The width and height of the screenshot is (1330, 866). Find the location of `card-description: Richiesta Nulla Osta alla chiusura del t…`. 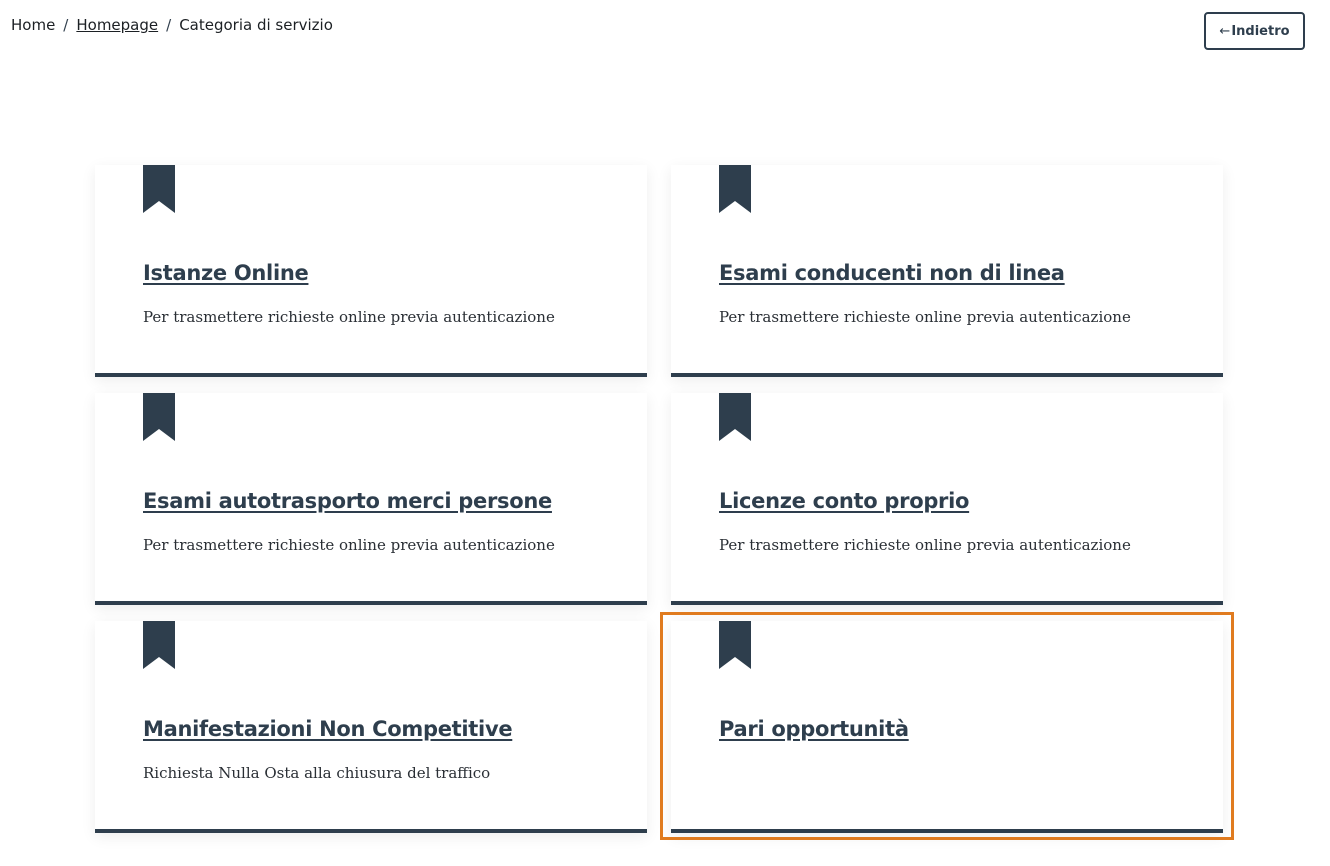

card-description: Richiesta Nulla Osta alla chiusura del t… is located at coordinates (317, 773).